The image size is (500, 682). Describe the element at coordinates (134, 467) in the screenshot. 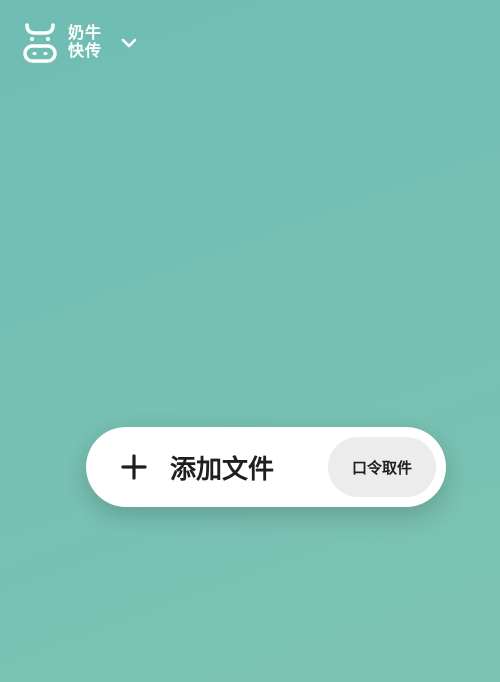

I see `plus-icon` at that location.